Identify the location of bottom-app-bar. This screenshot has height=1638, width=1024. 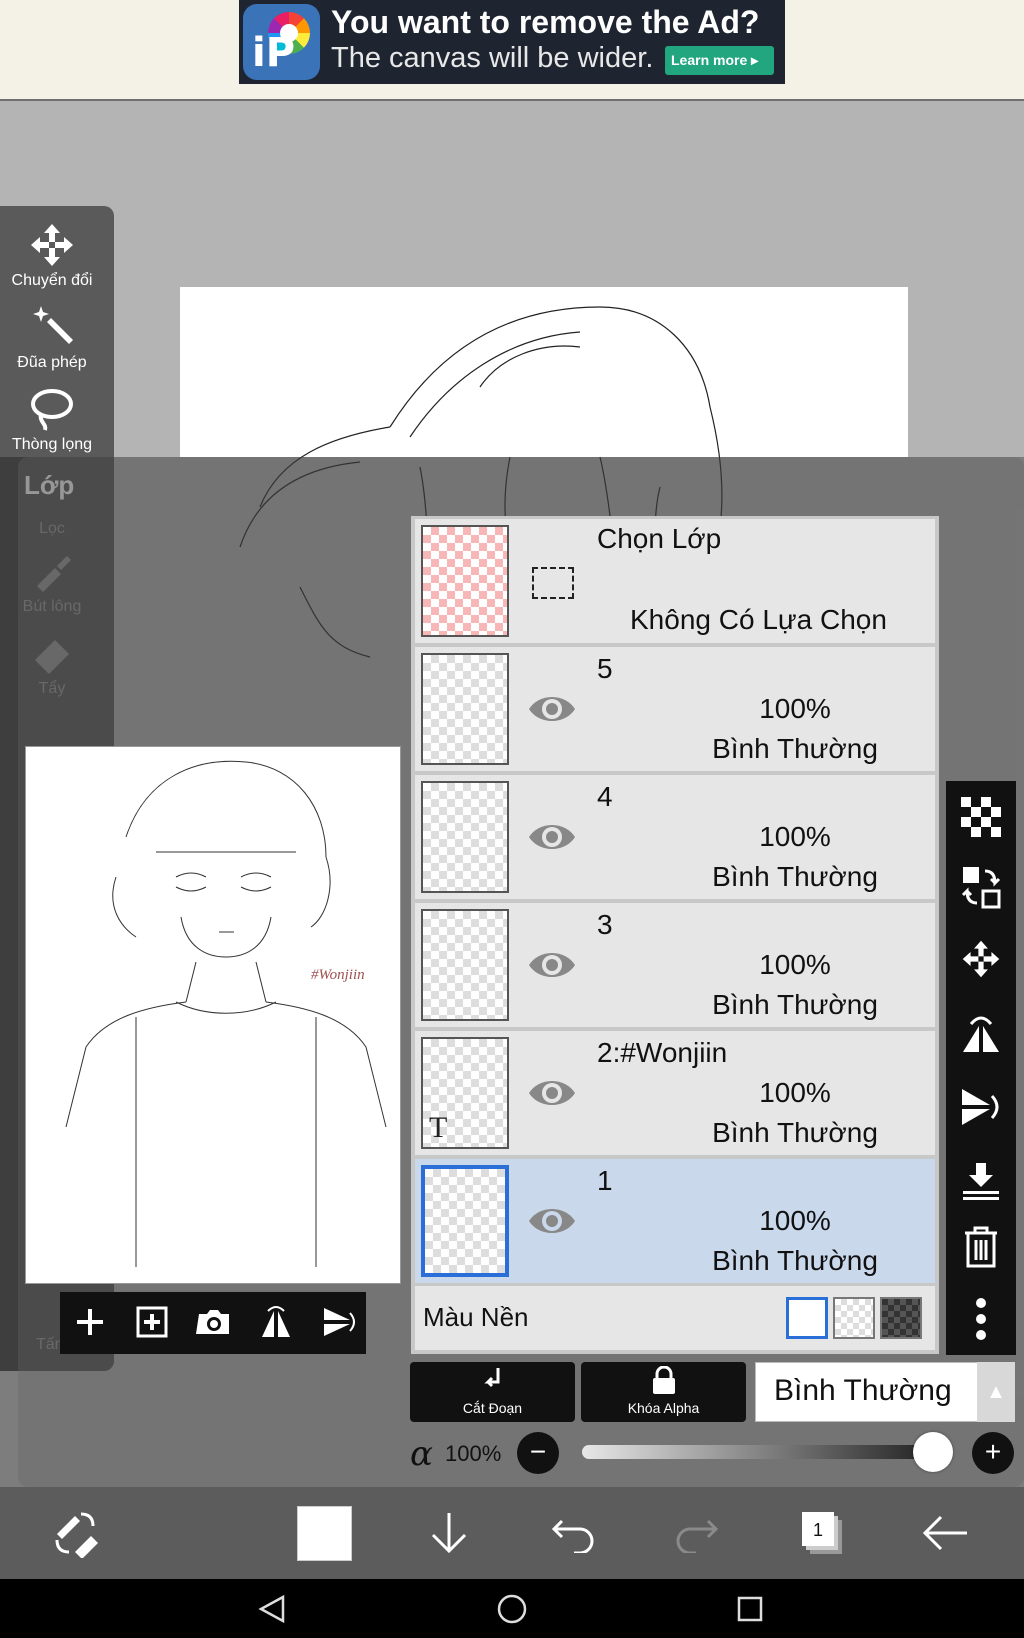
(512, 1533).